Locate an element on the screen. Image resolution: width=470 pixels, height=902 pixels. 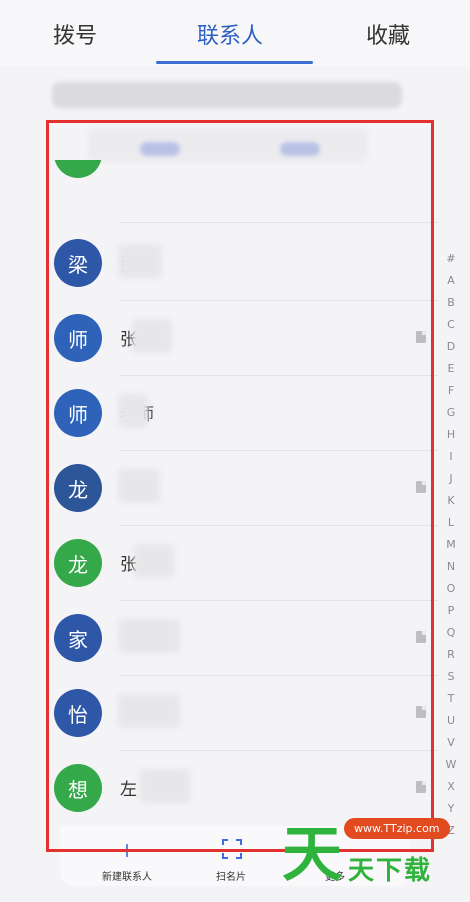
contact-row: 梁 张梁 is located at coordinates (243, 263).